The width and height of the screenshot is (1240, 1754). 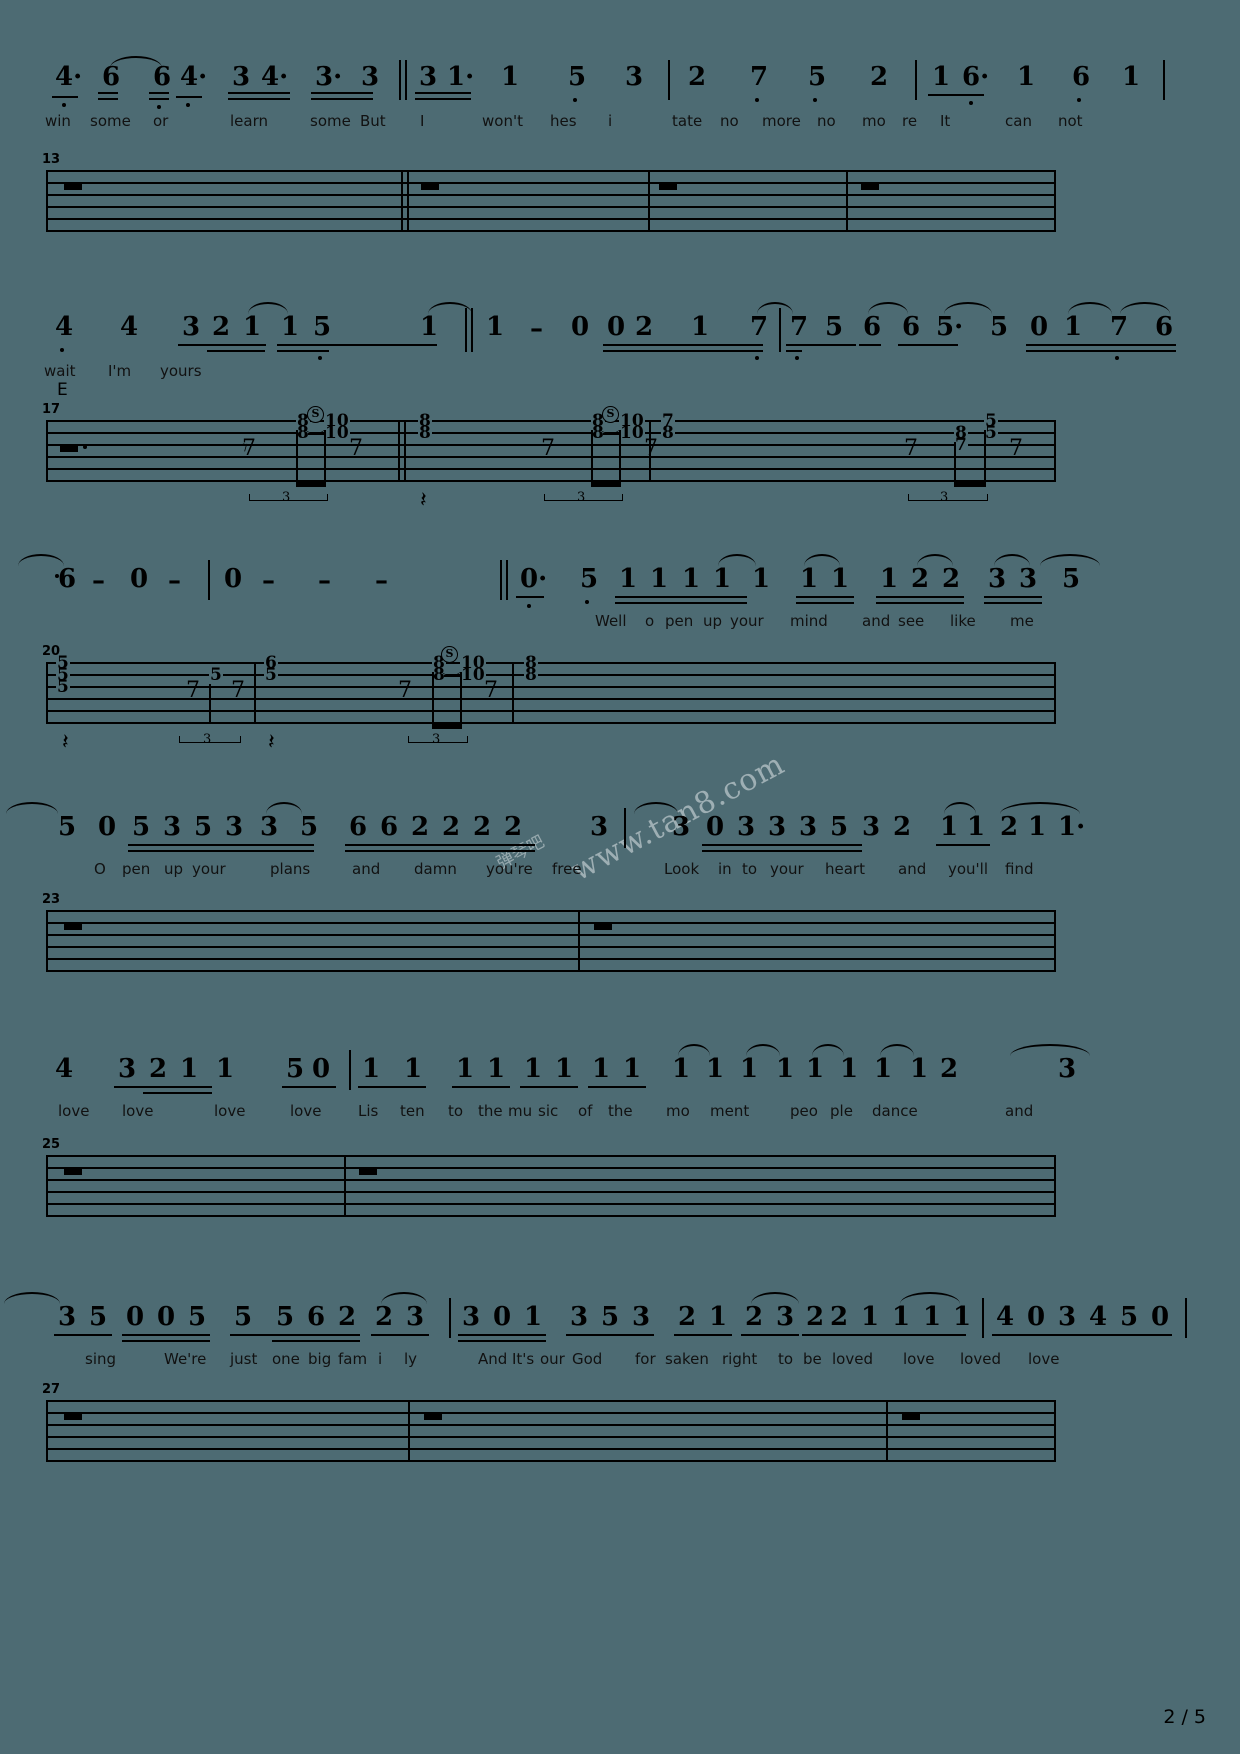 What do you see at coordinates (181, 371) in the screenshot?
I see `lyric-word: yours` at bounding box center [181, 371].